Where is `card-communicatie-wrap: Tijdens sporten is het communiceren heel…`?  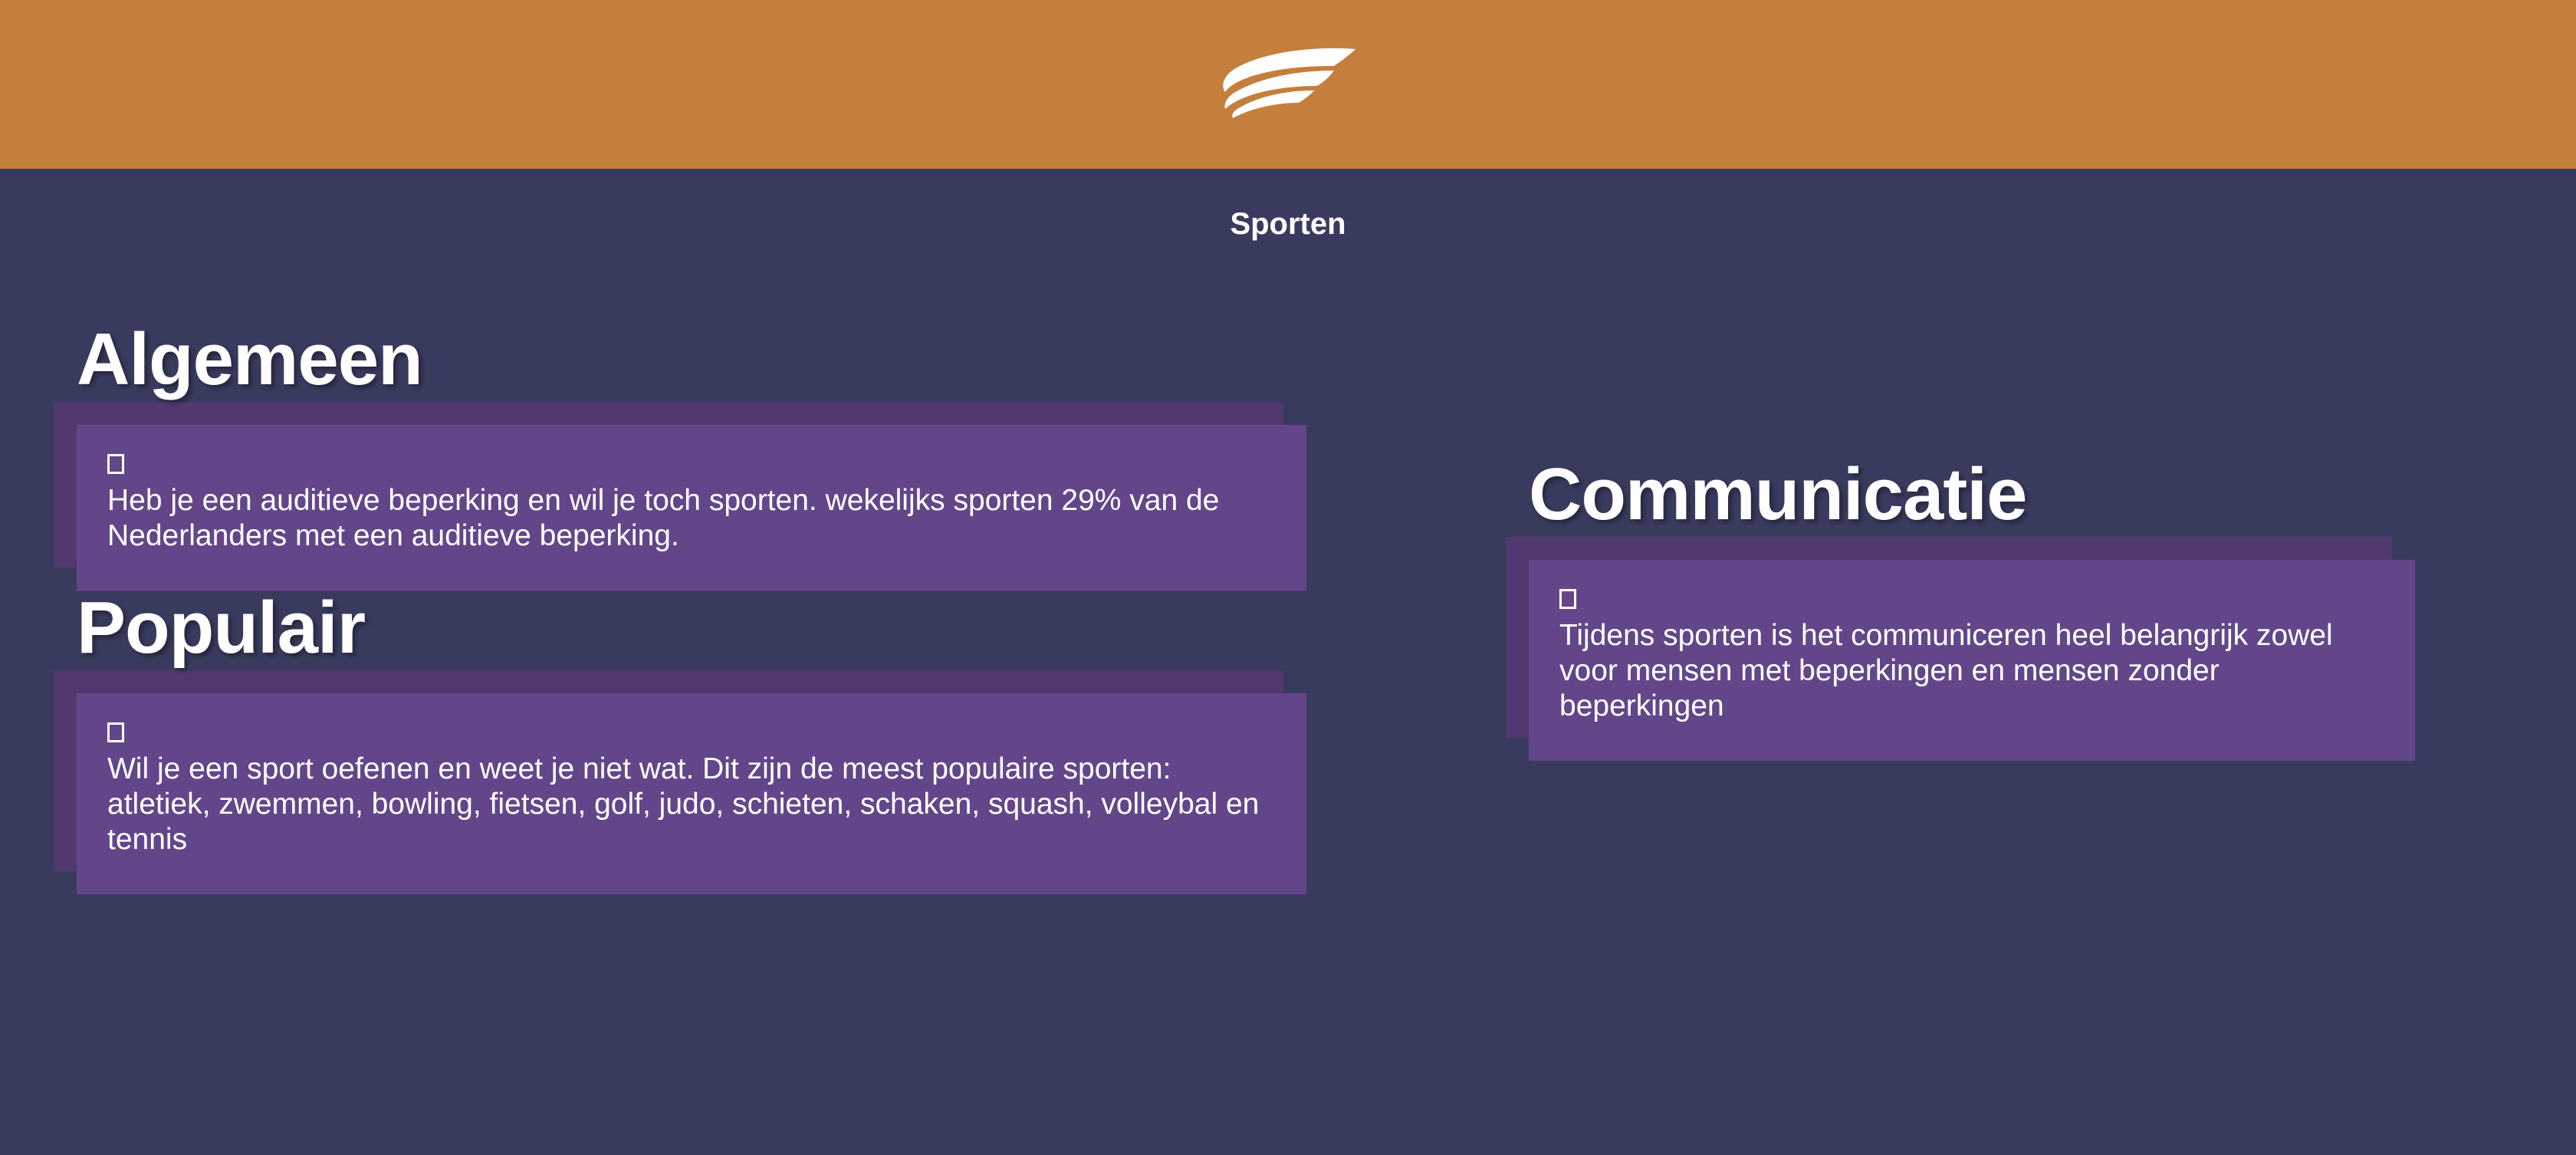 card-communicatie-wrap: Tijdens sporten is het communiceren heel… is located at coordinates (1961, 649).